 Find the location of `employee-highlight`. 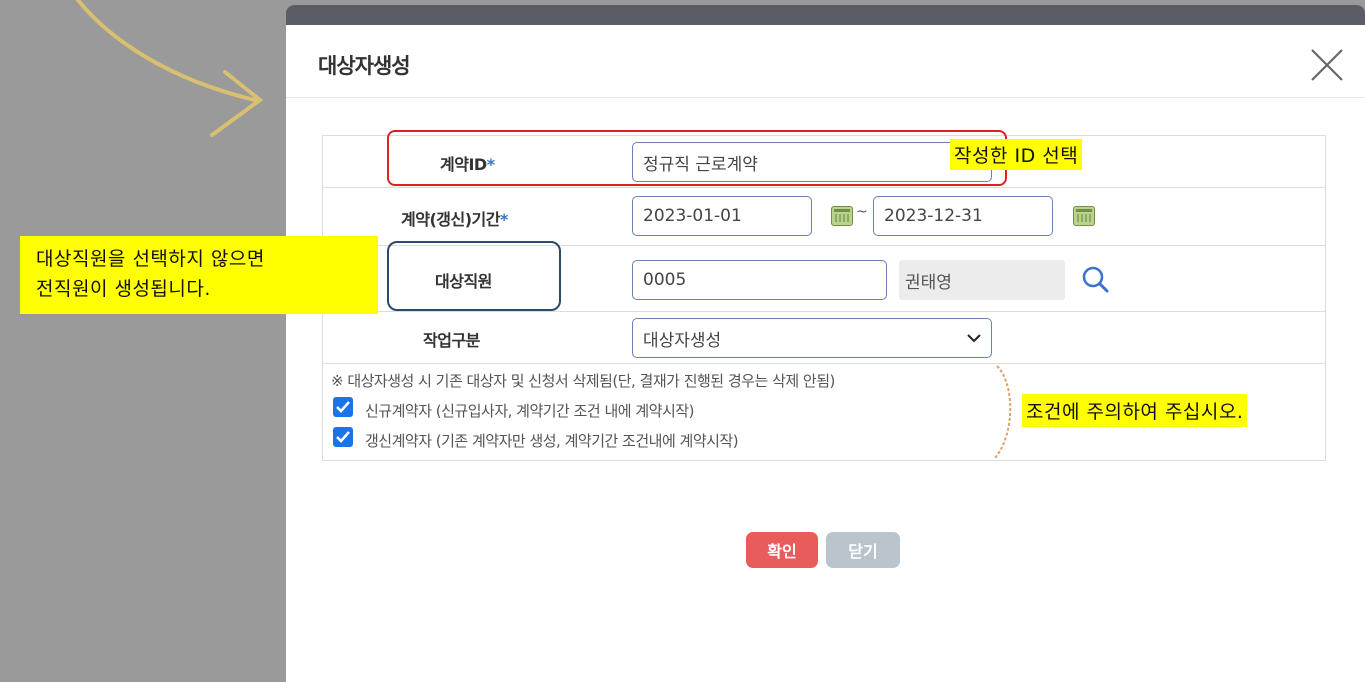

employee-highlight is located at coordinates (474, 276).